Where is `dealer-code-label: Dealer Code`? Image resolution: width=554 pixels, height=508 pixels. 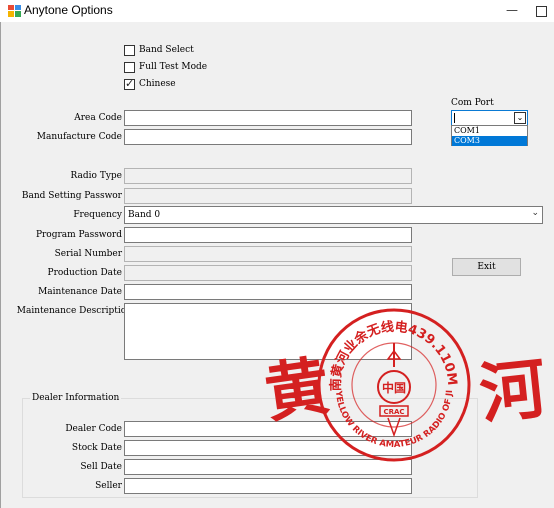
dealer-code-label: Dealer Code is located at coordinates (93, 429).